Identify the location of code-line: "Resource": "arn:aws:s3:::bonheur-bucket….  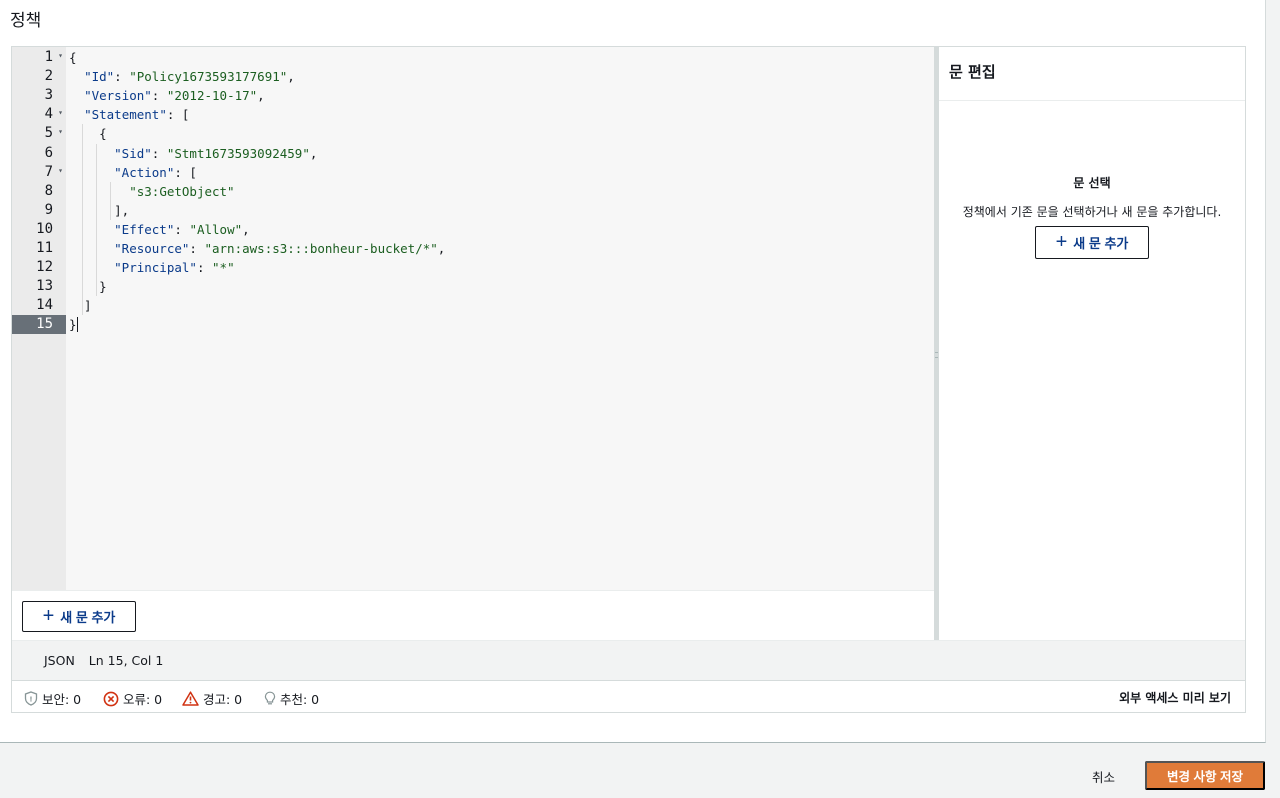
(257, 248).